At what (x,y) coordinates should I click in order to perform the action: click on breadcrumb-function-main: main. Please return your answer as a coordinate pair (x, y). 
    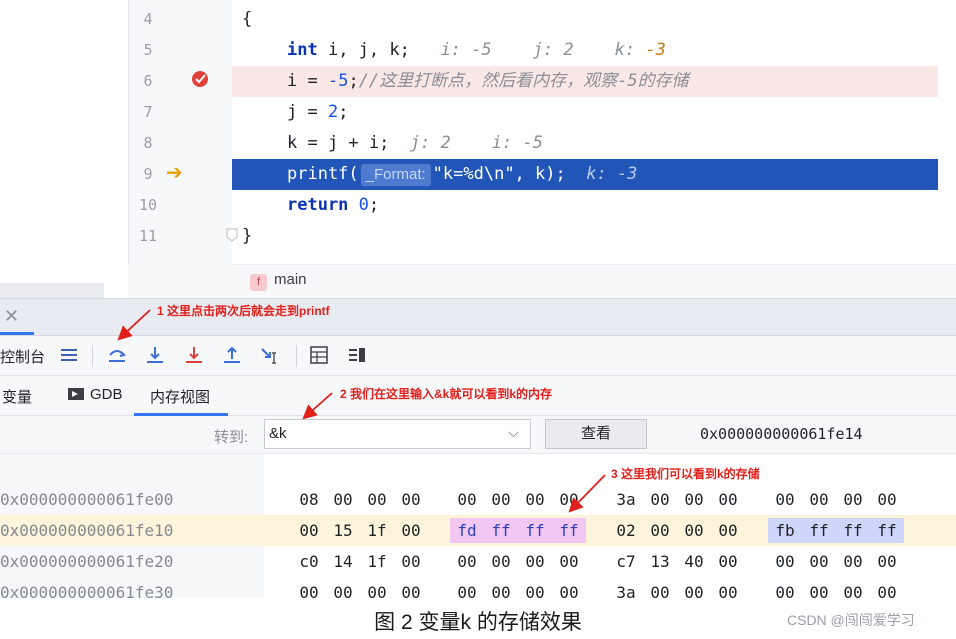
    Looking at the image, I should click on (290, 279).